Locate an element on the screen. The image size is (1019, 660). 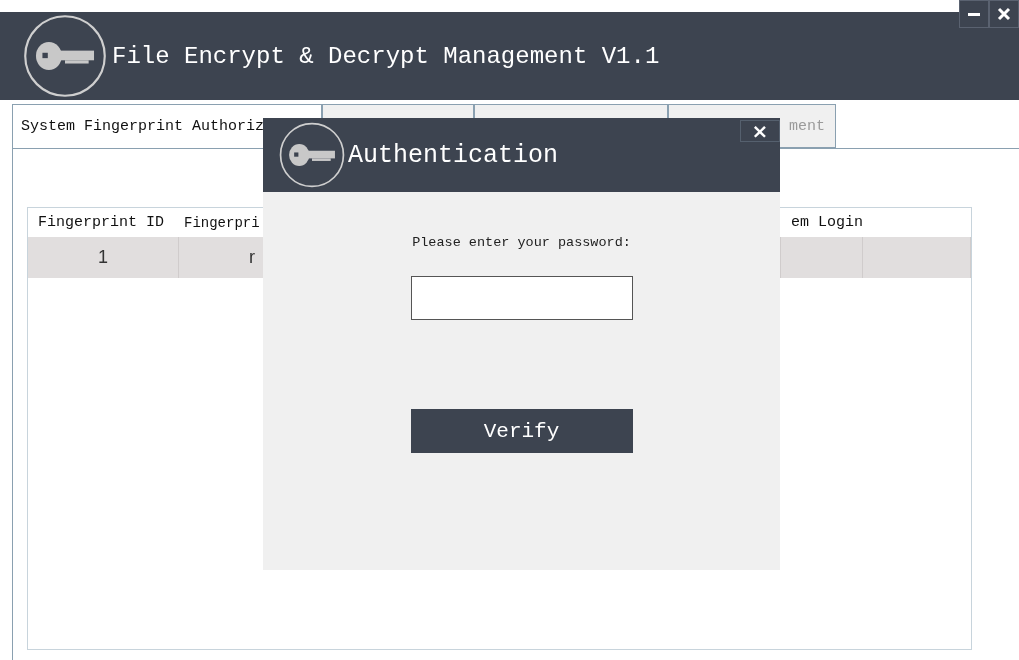
table-cell-text: 1 is located at coordinates (103, 257).